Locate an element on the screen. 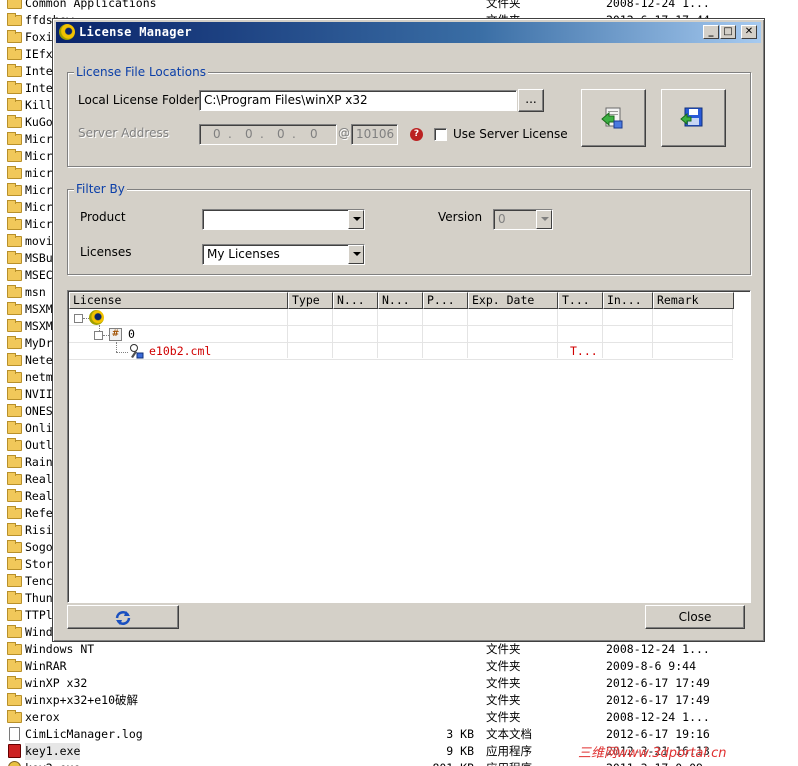 The height and width of the screenshot is (766, 798). version-select: 0 is located at coordinates (523, 219).